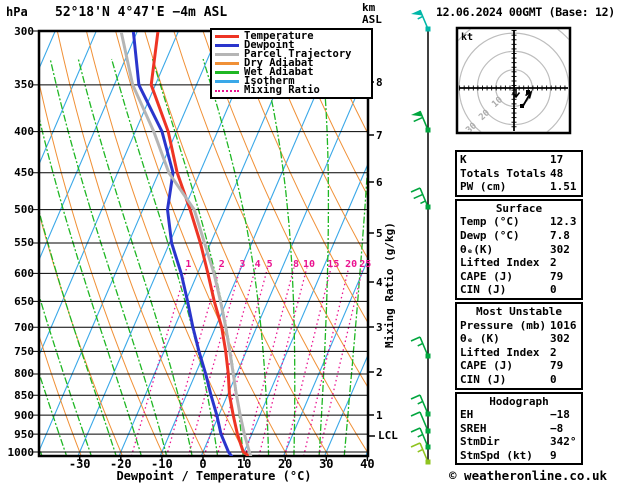 This screenshot has height=486, width=629. Describe the element at coordinates (388, 435) in the screenshot. I see `lcl-label: LCL` at that location.